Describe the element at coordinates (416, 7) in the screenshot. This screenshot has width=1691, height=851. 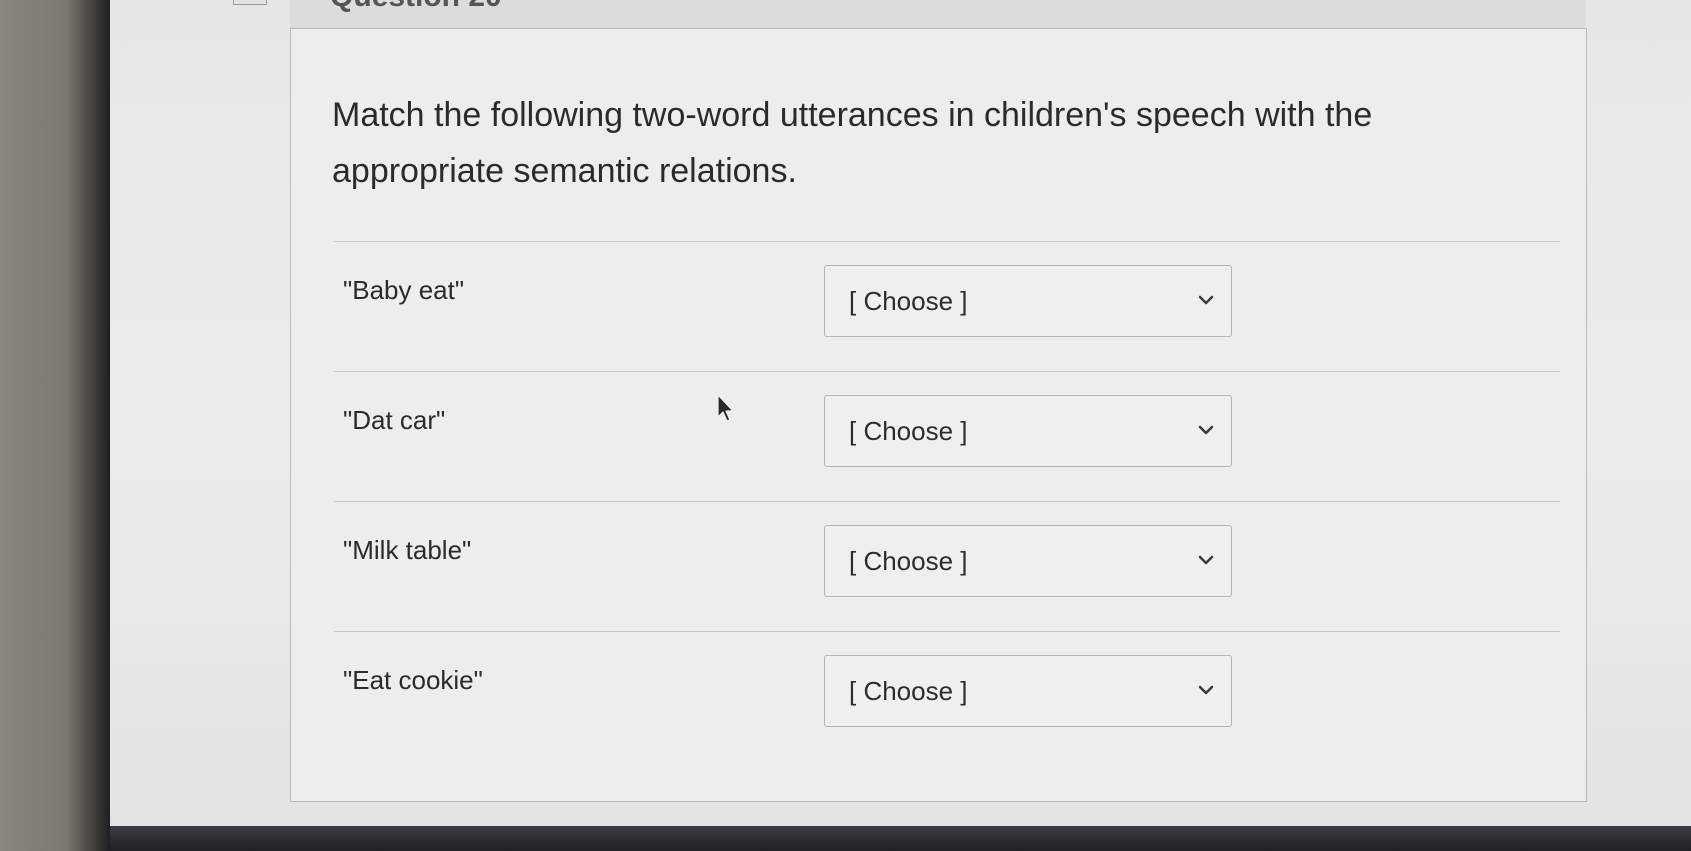
I see `question-header-title: Question 20` at that location.